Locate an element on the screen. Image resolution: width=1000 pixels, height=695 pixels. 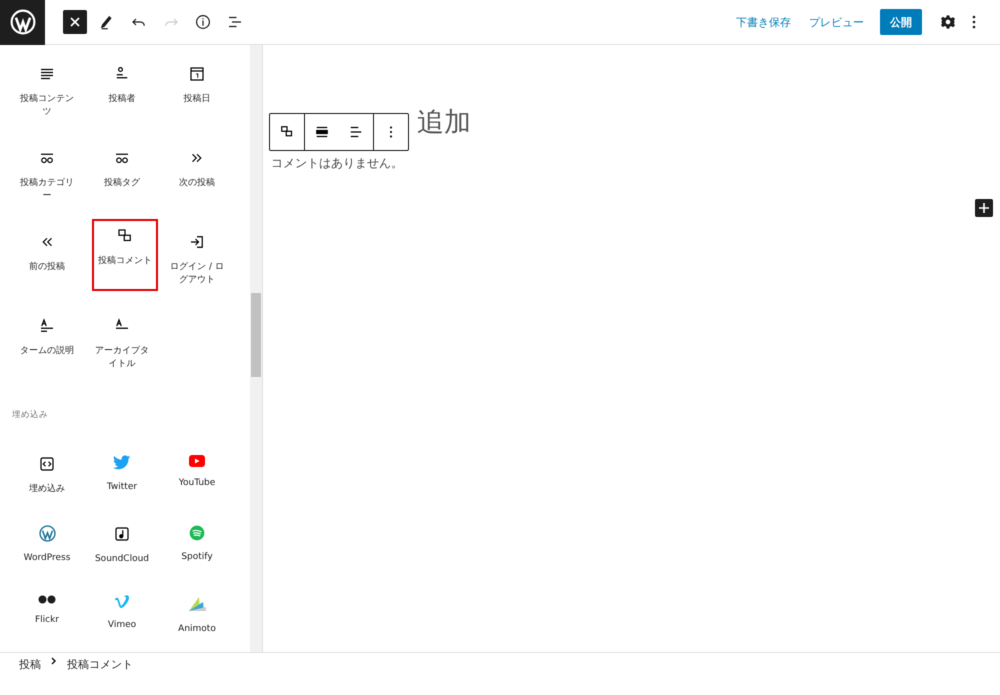
close-button is located at coordinates (75, 22).